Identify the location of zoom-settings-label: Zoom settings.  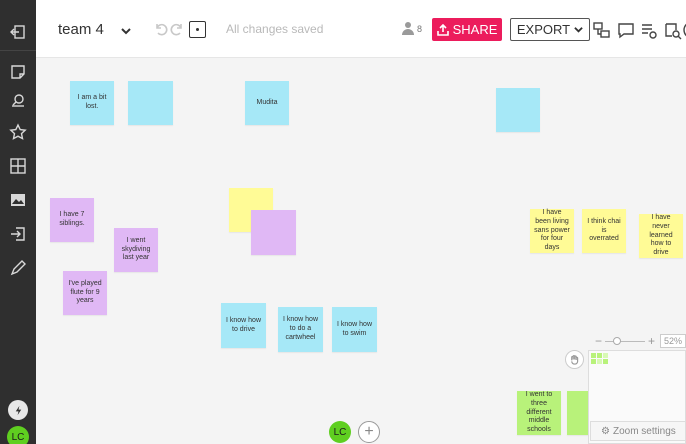
(644, 431).